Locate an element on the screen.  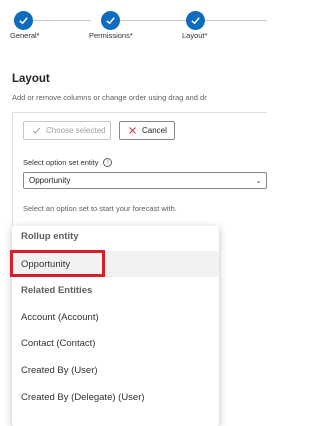
choose-selected-button: Choose selected is located at coordinates (67, 130).